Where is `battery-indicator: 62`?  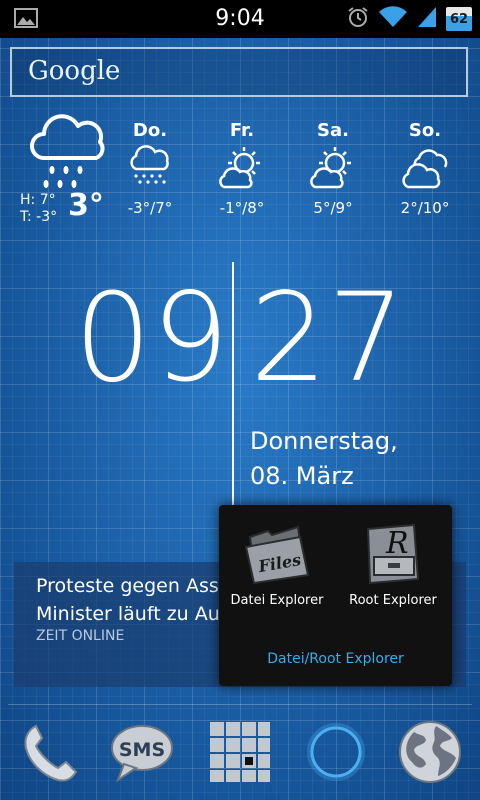
battery-indicator: 62 is located at coordinates (459, 19).